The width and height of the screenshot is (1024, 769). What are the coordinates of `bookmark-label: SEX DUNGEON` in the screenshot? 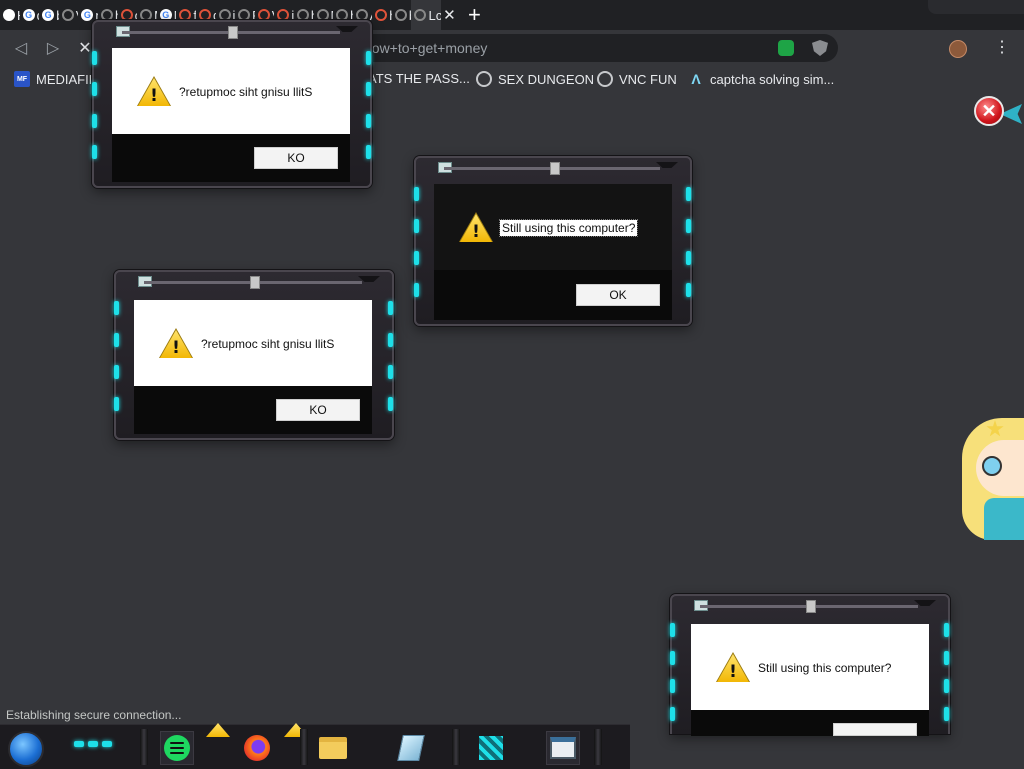 It's located at (546, 79).